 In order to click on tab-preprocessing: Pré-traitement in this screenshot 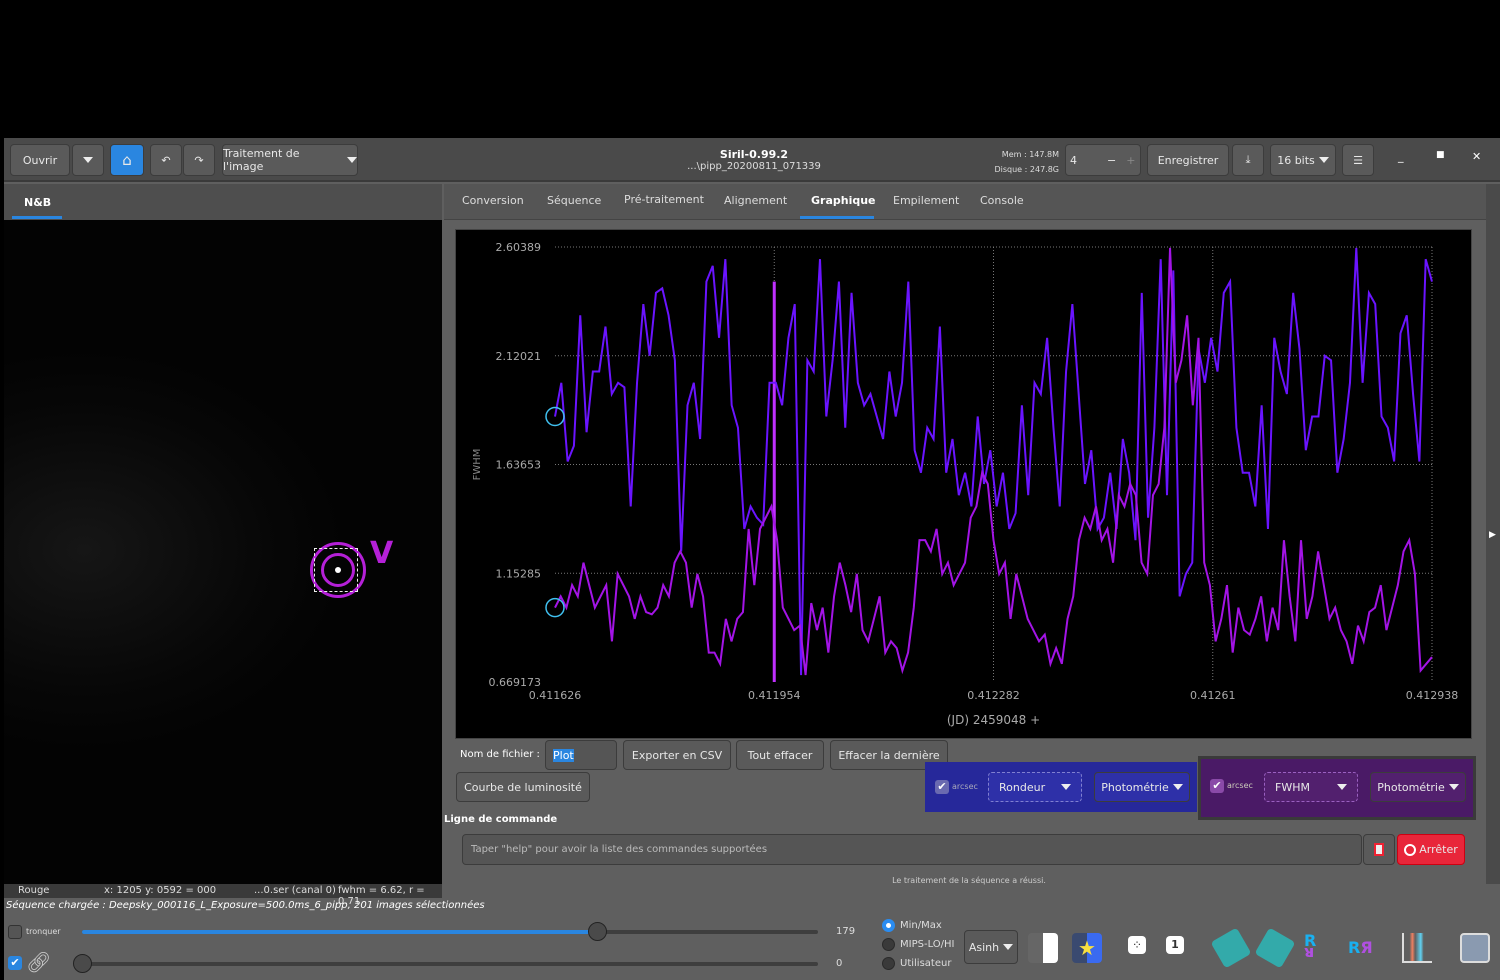, I will do `click(664, 199)`.